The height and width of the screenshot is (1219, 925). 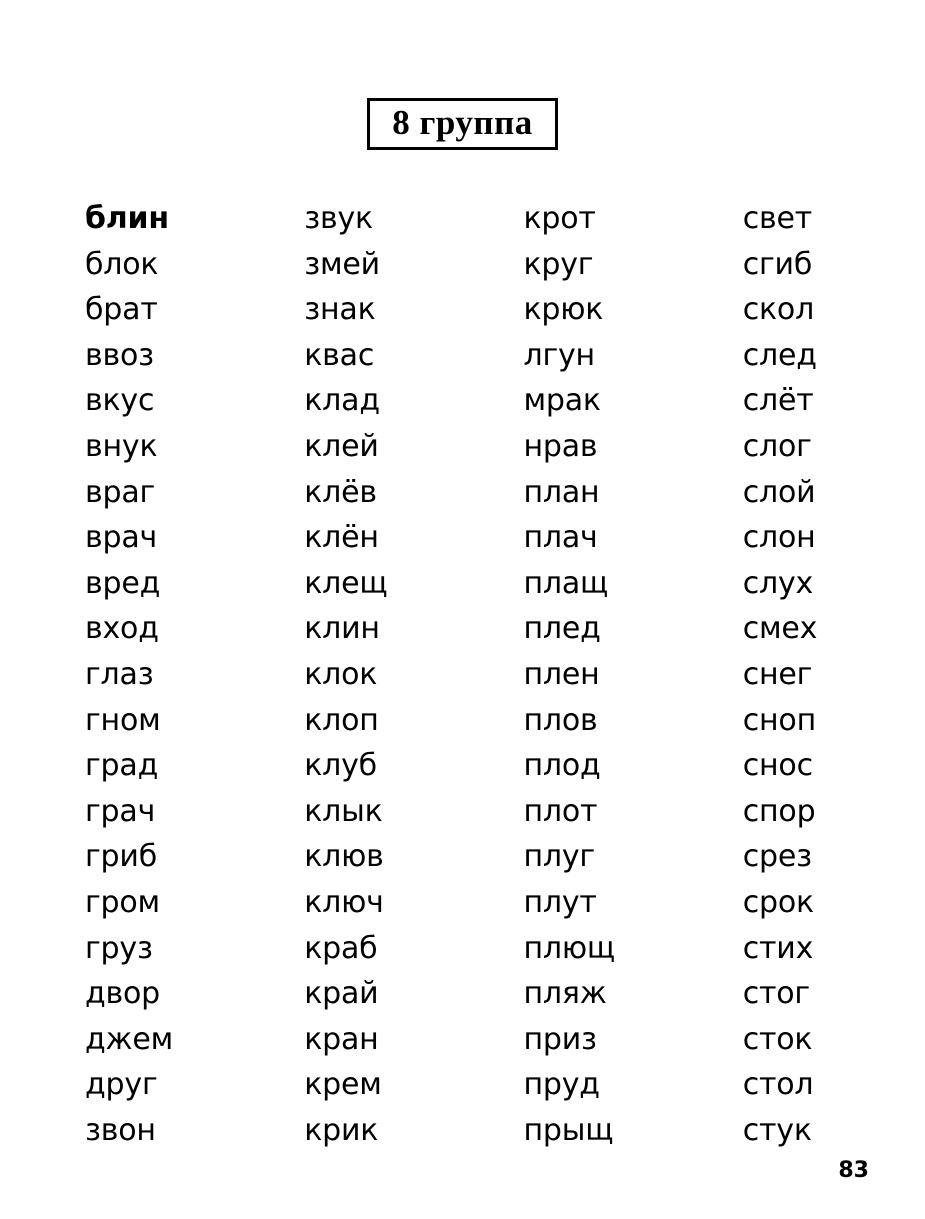 I want to click on word-item: гном, so click(x=123, y=720).